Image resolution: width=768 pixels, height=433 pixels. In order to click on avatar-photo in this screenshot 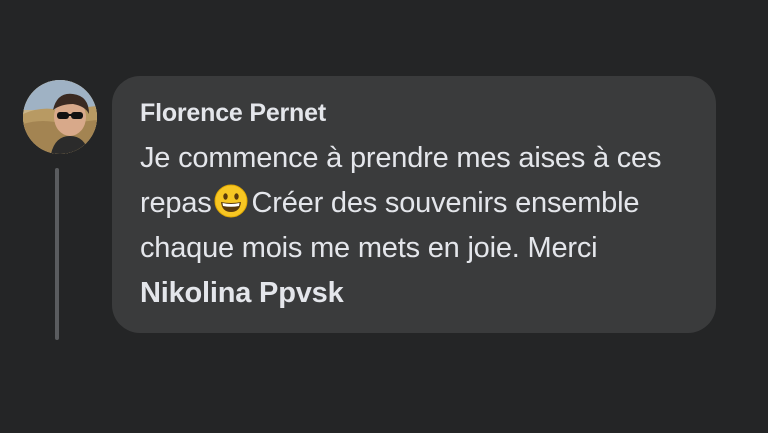, I will do `click(60, 117)`.